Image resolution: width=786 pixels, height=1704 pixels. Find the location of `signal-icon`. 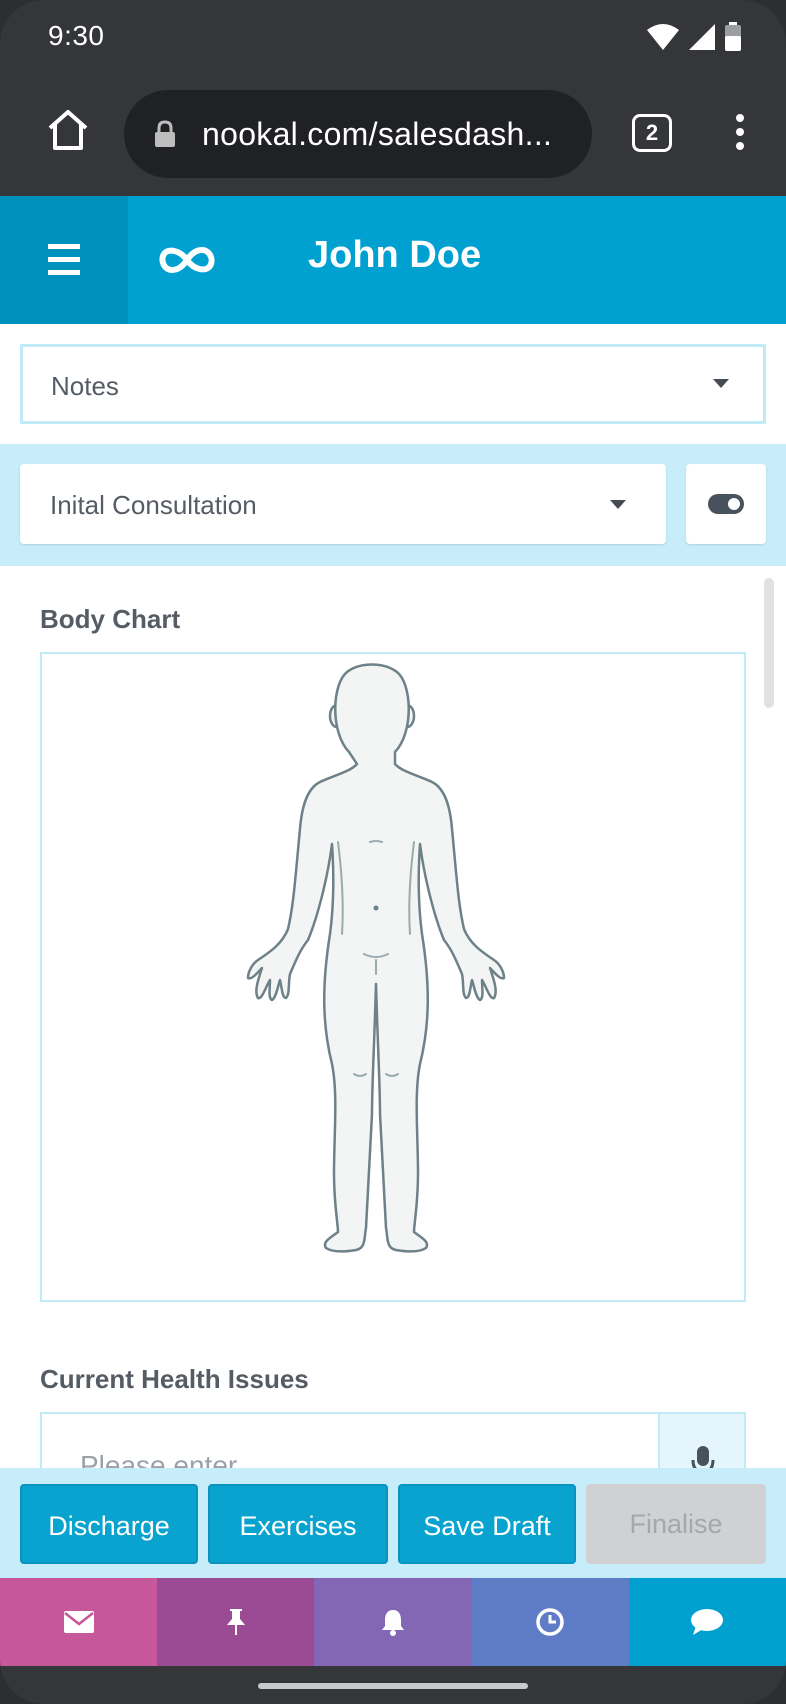

signal-icon is located at coordinates (702, 37).